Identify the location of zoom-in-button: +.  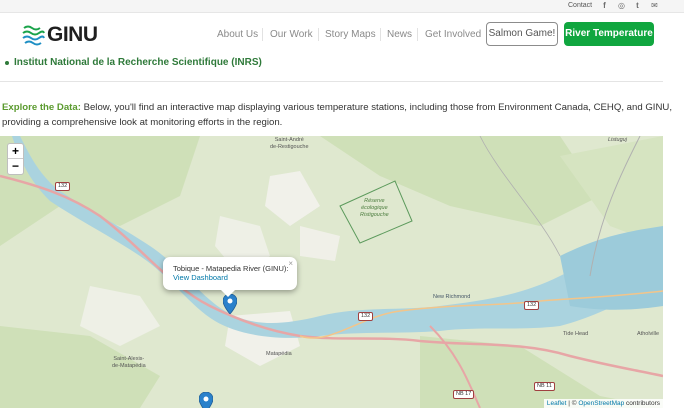
(15, 151).